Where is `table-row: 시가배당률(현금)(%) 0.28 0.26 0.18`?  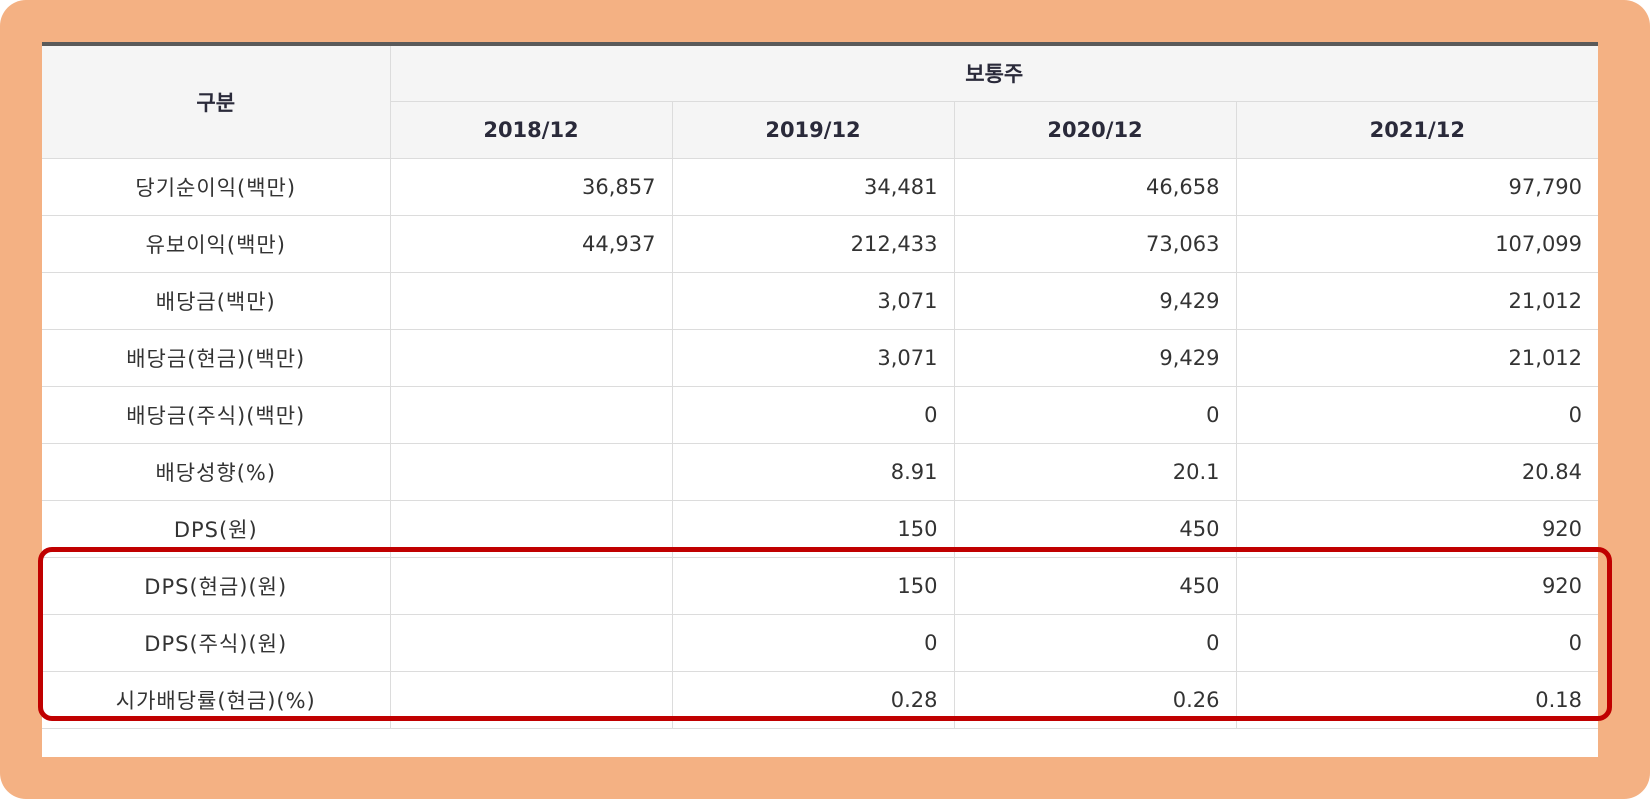 table-row: 시가배당률(현금)(%) 0.28 0.26 0.18 is located at coordinates (820, 699).